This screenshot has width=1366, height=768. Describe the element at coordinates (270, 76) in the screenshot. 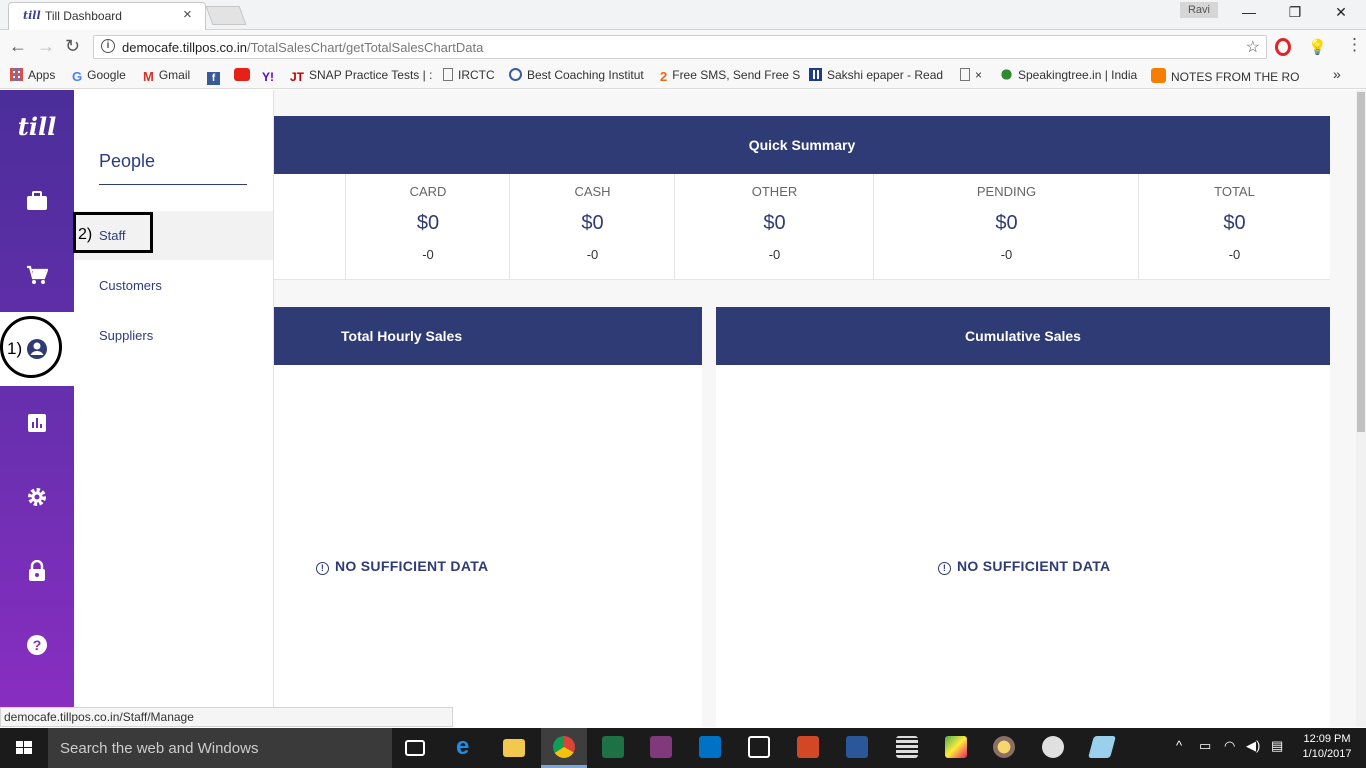

I see `bookmark-yahoo: Y!` at that location.